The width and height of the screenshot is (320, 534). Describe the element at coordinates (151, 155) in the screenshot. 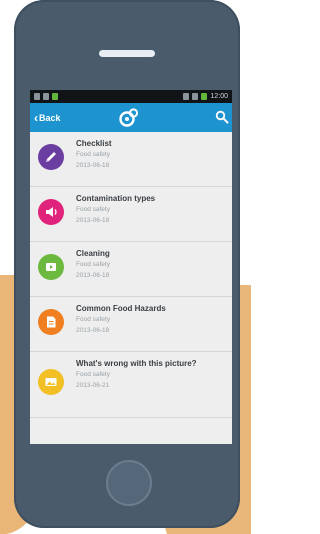

I see `item-text: Checklist Food safety 2013-06-18` at that location.